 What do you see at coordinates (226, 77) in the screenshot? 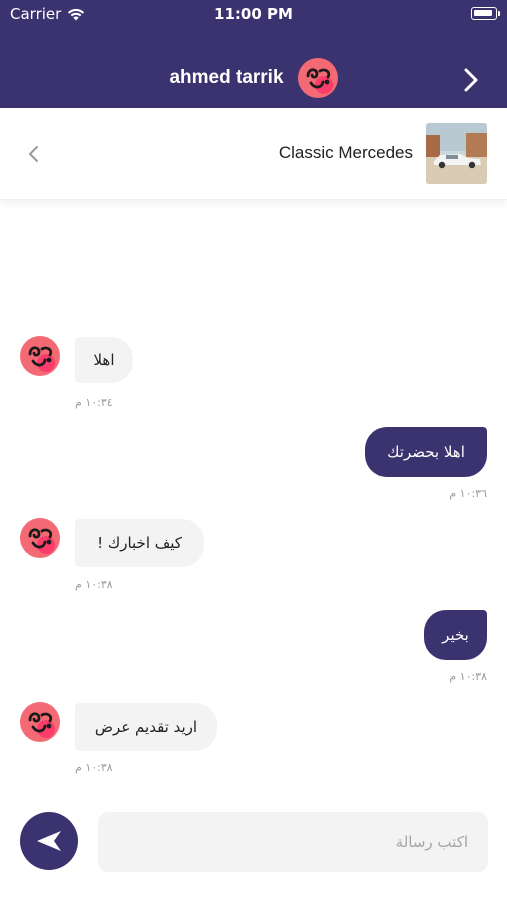
I see `contact-name: ahmed tarrik` at bounding box center [226, 77].